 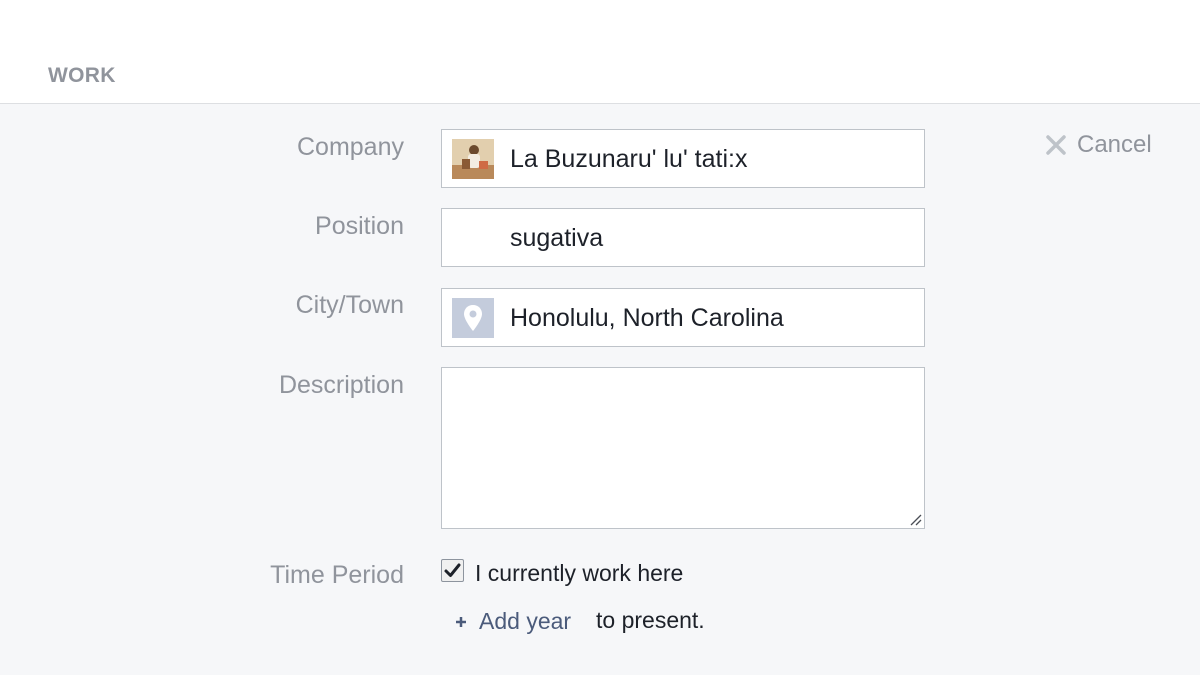 What do you see at coordinates (1056, 145) in the screenshot?
I see `close-icon` at bounding box center [1056, 145].